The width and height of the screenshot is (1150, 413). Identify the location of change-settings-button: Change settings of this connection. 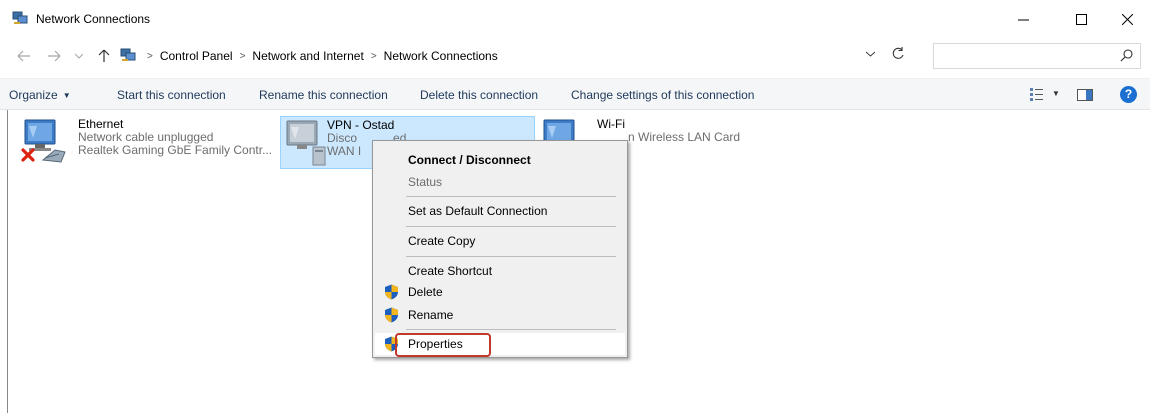
(662, 95).